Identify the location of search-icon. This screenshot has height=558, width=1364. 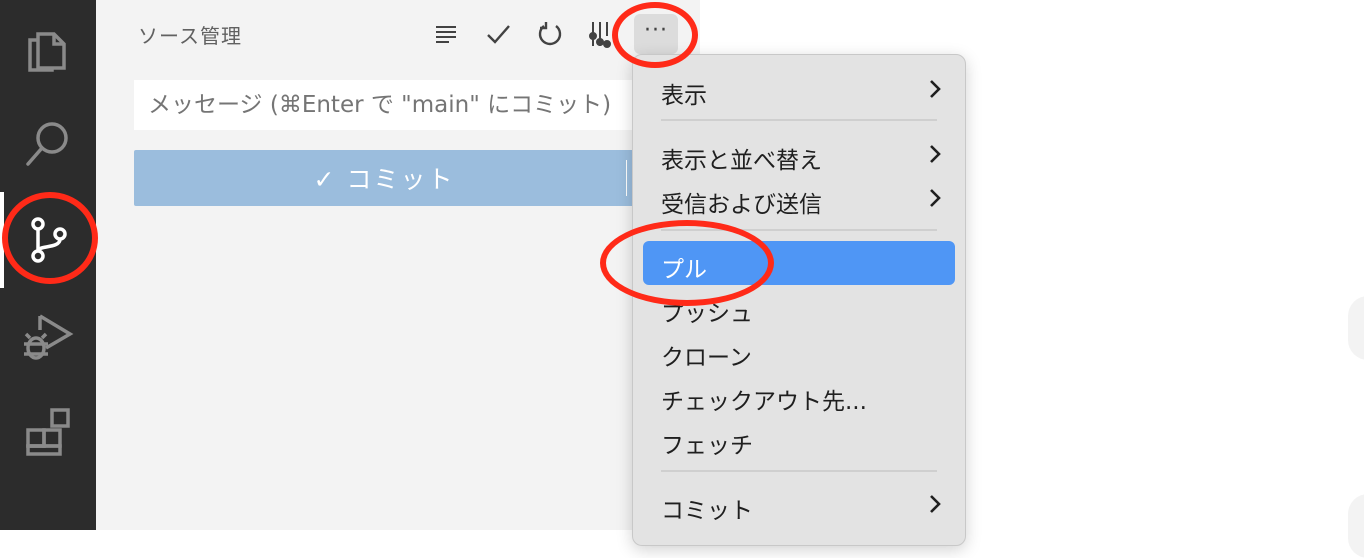
(48, 144).